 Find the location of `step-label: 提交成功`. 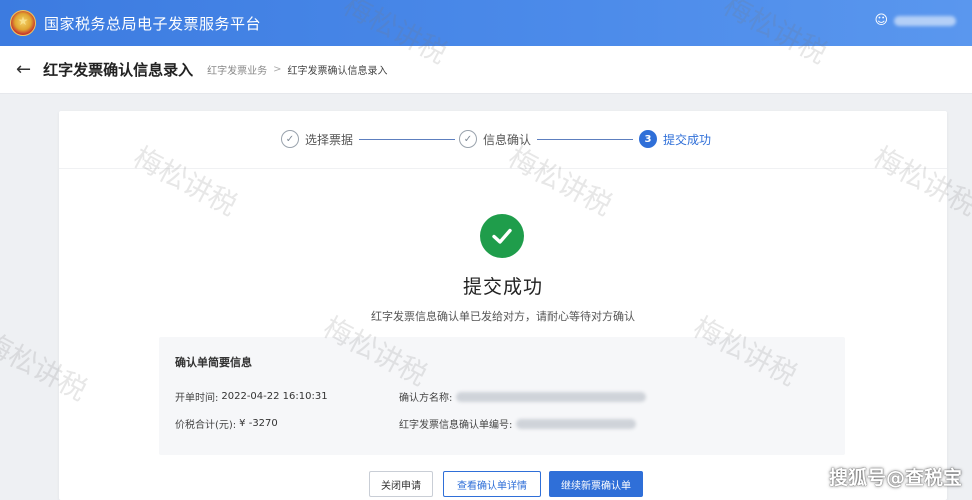

step-label: 提交成功 is located at coordinates (687, 139).